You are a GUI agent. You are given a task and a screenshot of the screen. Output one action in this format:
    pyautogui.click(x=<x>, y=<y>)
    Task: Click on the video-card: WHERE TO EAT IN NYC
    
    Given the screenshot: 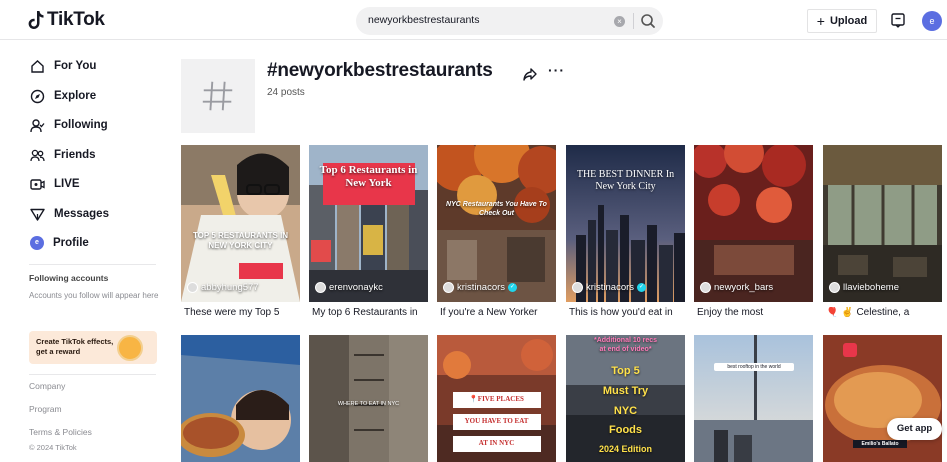 What is the action you would take?
    pyautogui.click(x=368, y=398)
    